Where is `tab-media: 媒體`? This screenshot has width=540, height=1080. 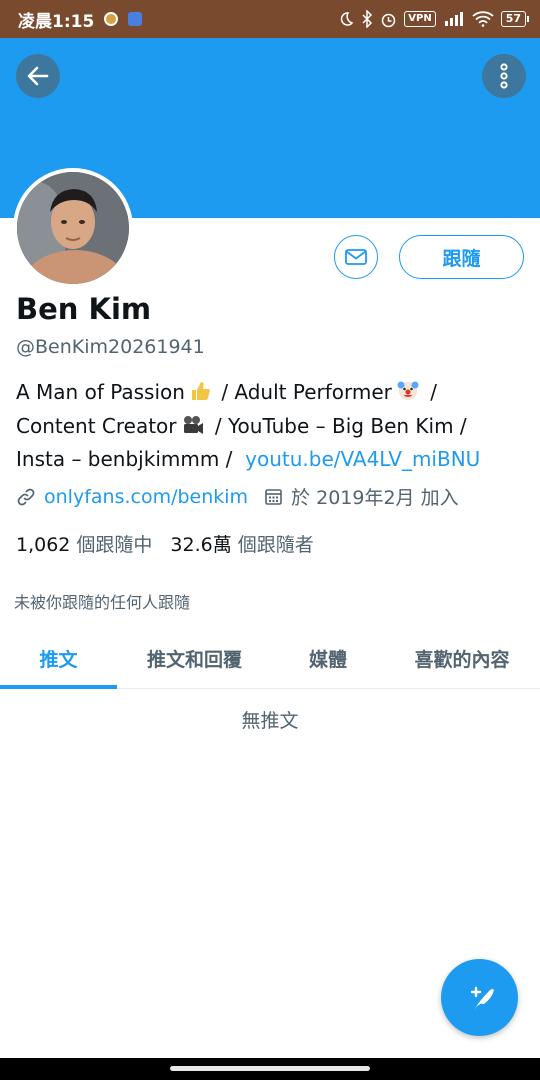
tab-media: 媒體 is located at coordinates (328, 658).